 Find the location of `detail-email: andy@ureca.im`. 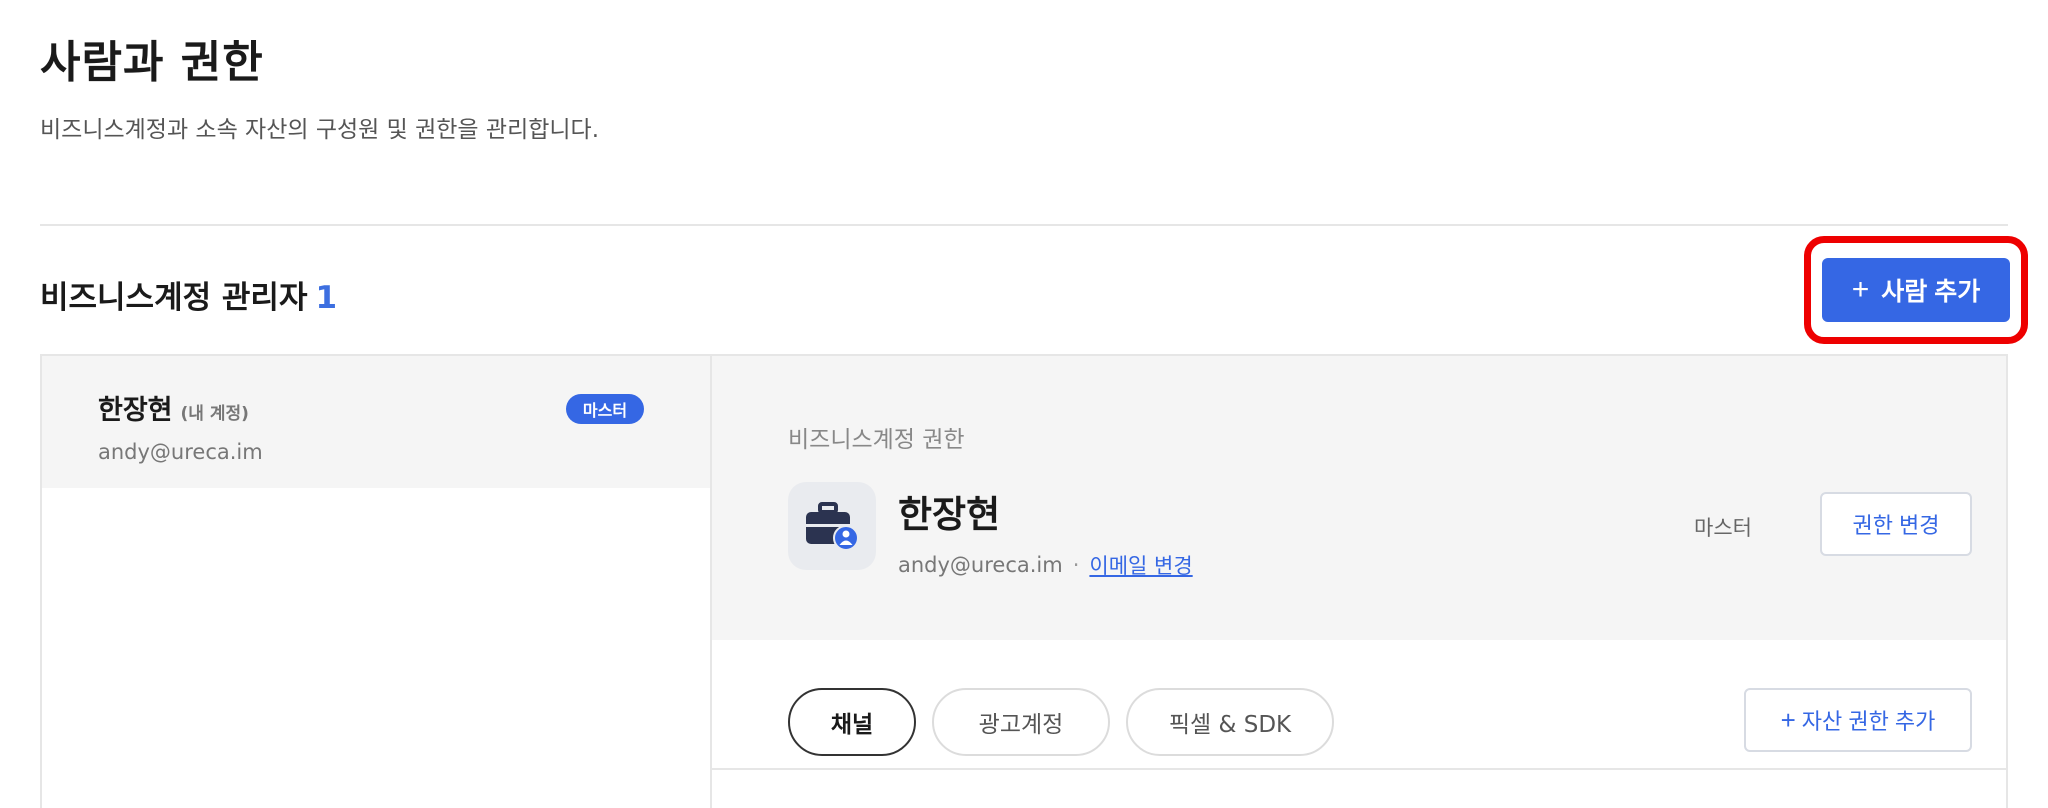

detail-email: andy@ureca.im is located at coordinates (980, 565).